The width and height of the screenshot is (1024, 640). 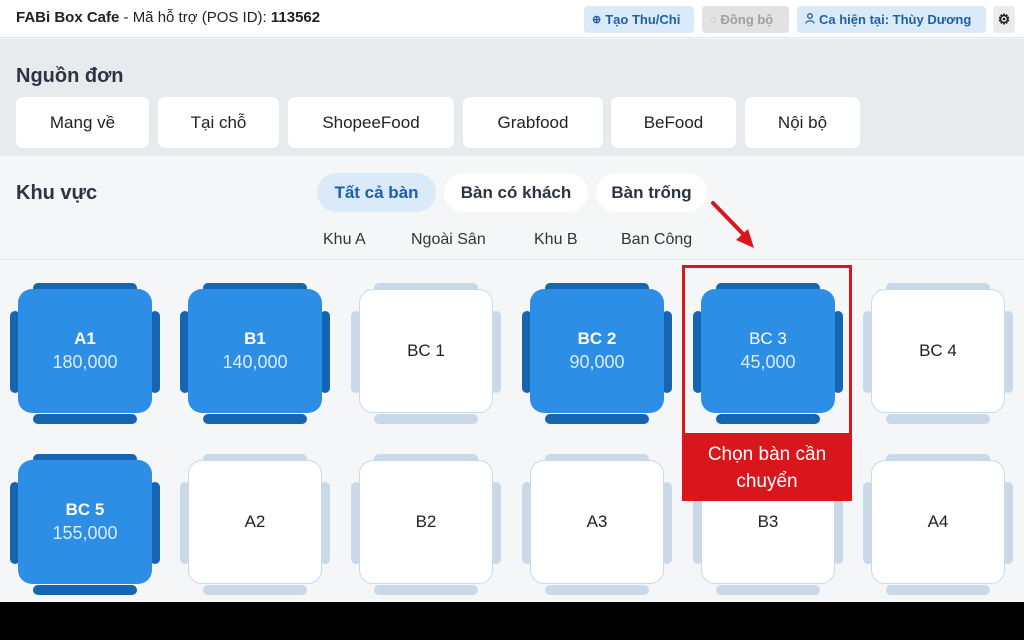 I want to click on source-internal-button: Nội bộ, so click(x=802, y=122).